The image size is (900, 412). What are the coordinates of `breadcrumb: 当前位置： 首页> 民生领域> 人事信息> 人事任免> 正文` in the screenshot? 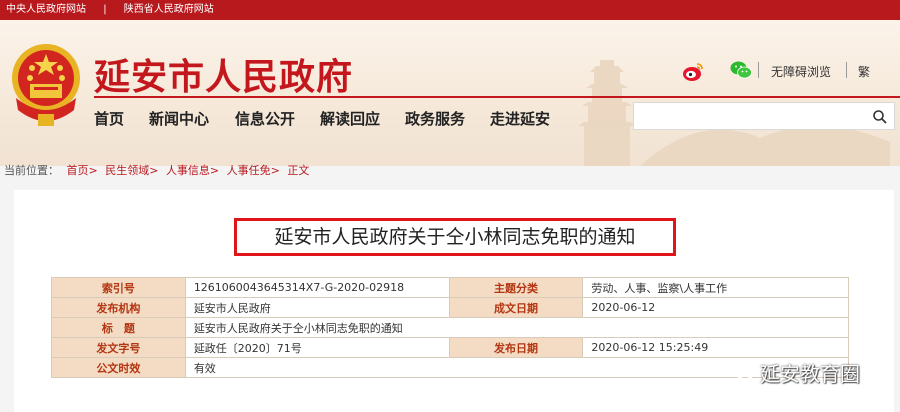 It's located at (158, 170).